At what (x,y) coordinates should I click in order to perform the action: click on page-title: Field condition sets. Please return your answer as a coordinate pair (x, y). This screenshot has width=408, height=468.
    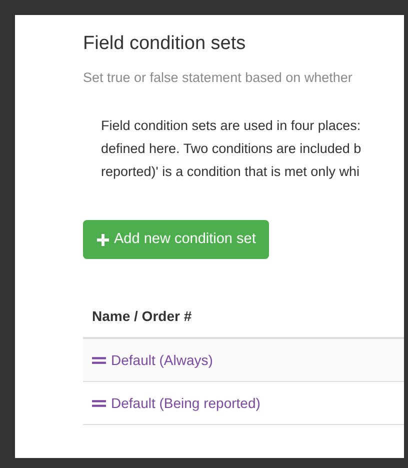
    Looking at the image, I should click on (164, 44).